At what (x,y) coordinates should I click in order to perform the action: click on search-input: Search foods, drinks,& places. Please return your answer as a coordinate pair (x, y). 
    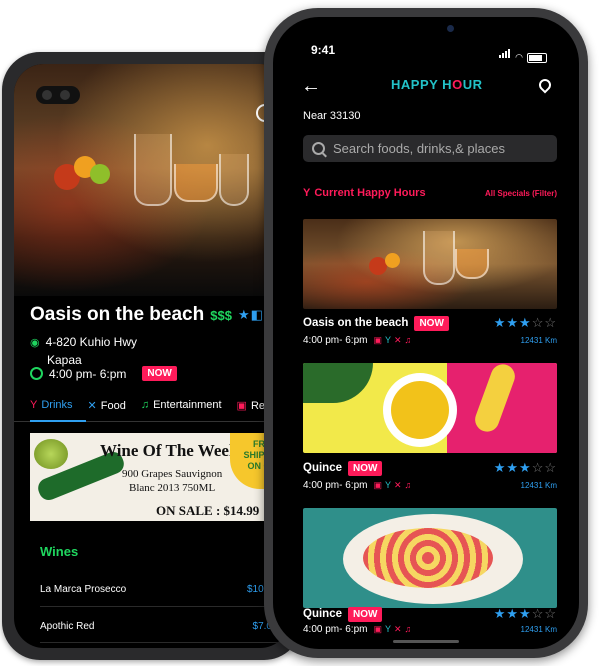
    Looking at the image, I should click on (430, 148).